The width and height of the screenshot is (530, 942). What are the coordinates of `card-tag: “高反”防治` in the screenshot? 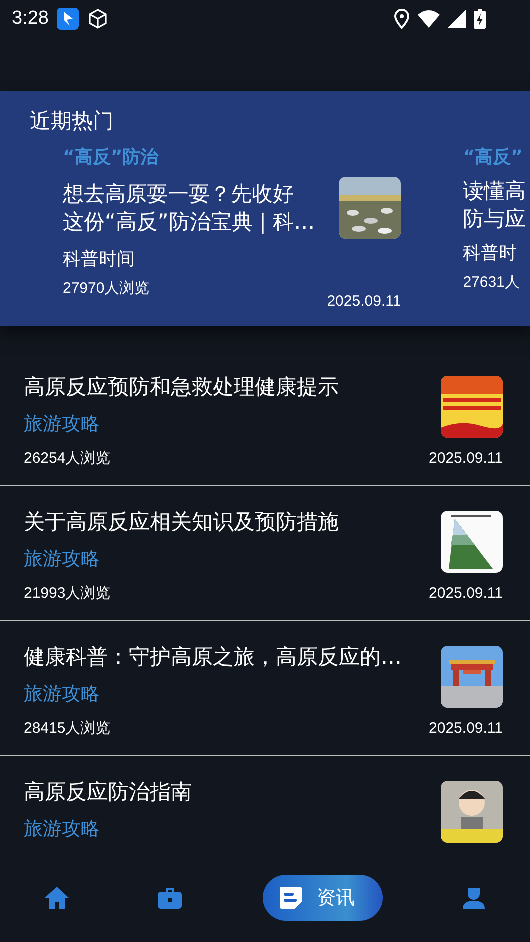 It's located at (232, 157).